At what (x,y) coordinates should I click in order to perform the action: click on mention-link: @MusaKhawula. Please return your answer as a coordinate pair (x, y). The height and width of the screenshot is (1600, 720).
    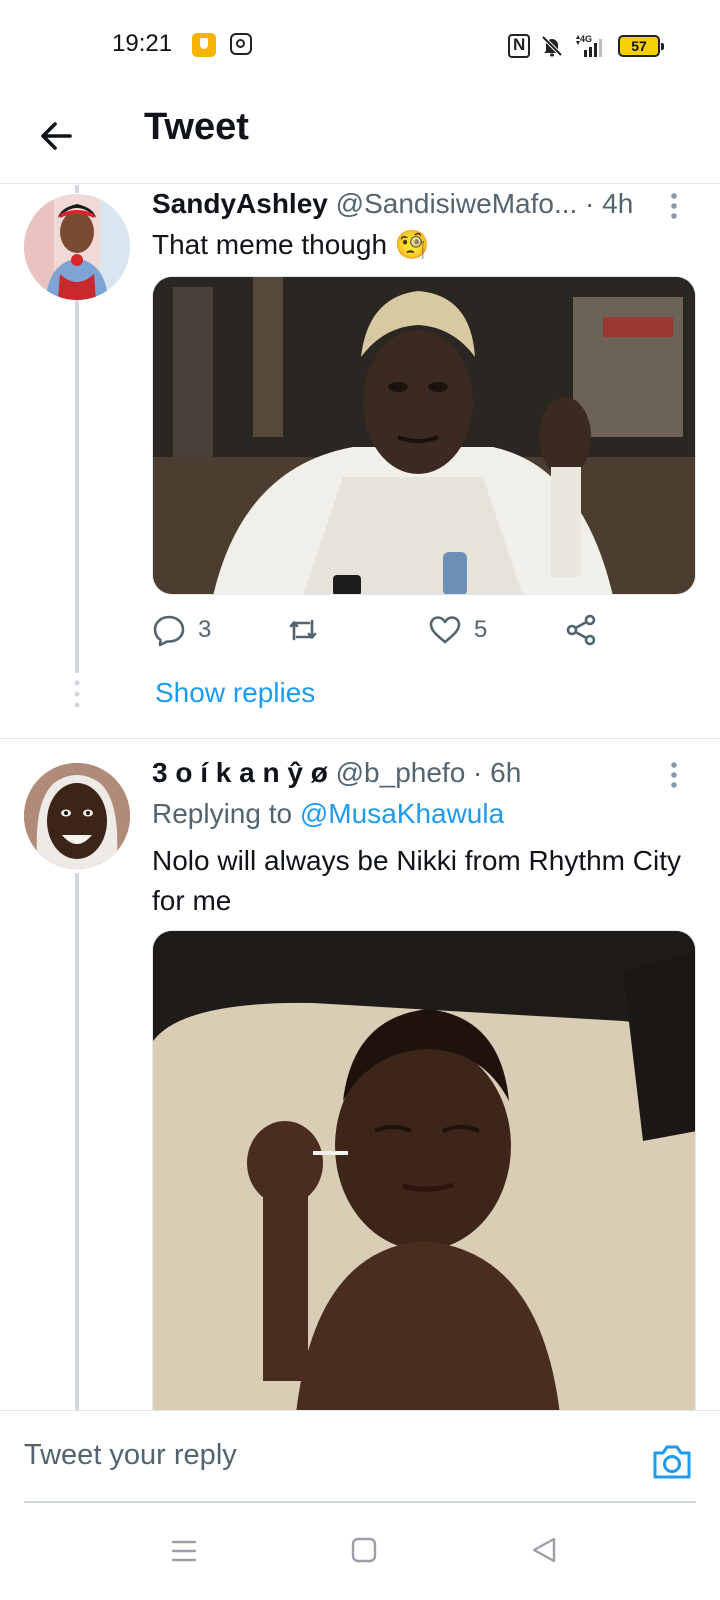
    Looking at the image, I should click on (402, 813).